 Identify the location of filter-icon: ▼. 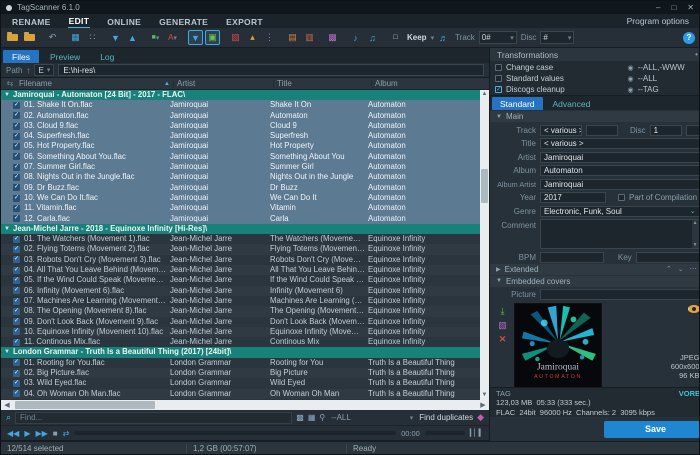
(195, 37).